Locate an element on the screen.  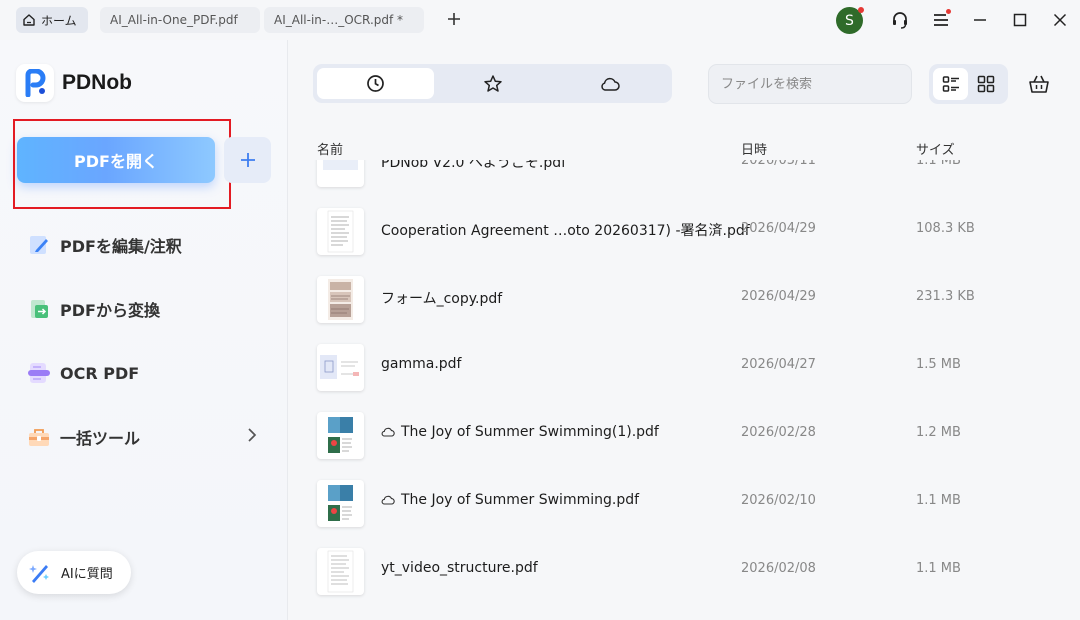
convert-icon is located at coordinates (39, 309).